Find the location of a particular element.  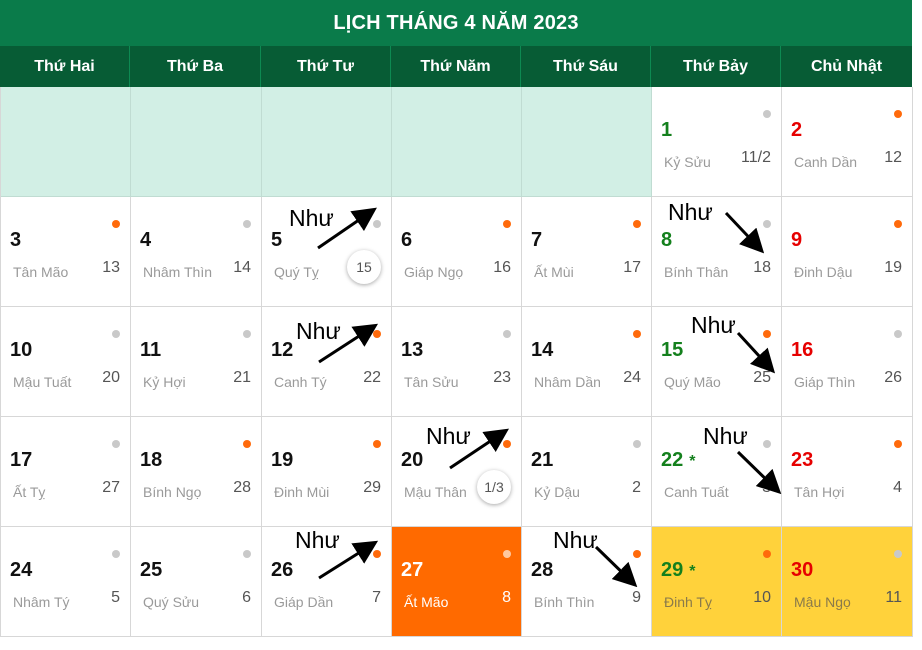

can-chi-label: Nhâm Tý is located at coordinates (41, 602).